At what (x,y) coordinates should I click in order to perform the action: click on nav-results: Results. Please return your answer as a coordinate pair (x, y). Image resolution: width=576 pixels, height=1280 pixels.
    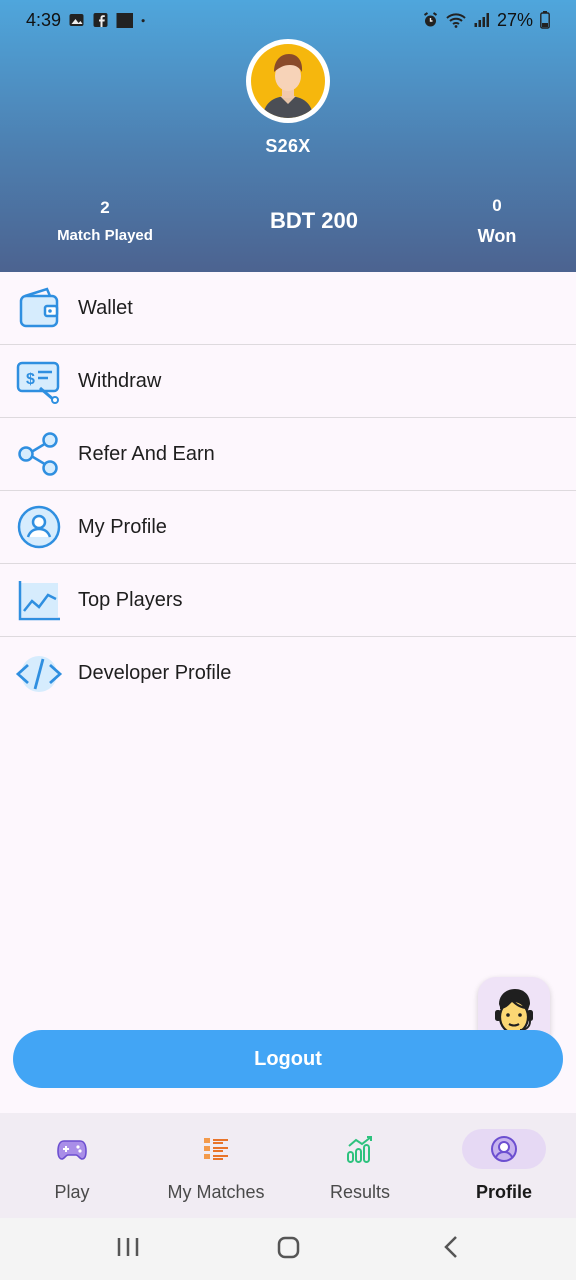
    Looking at the image, I should click on (360, 1165).